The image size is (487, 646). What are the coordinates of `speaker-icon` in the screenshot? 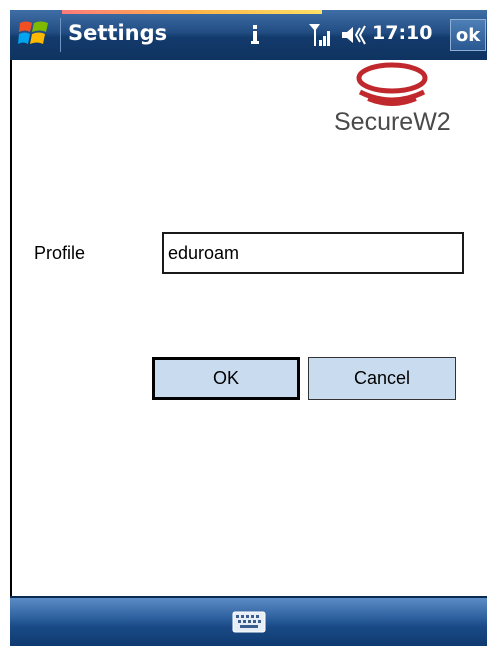 It's located at (354, 35).